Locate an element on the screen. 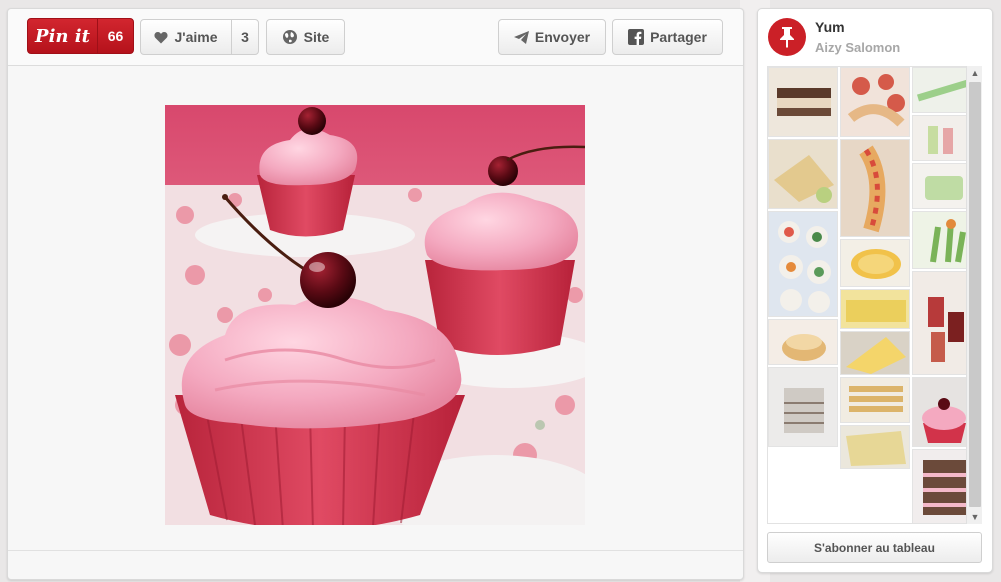 This screenshot has width=1001, height=582. pushpin-icon is located at coordinates (787, 37).